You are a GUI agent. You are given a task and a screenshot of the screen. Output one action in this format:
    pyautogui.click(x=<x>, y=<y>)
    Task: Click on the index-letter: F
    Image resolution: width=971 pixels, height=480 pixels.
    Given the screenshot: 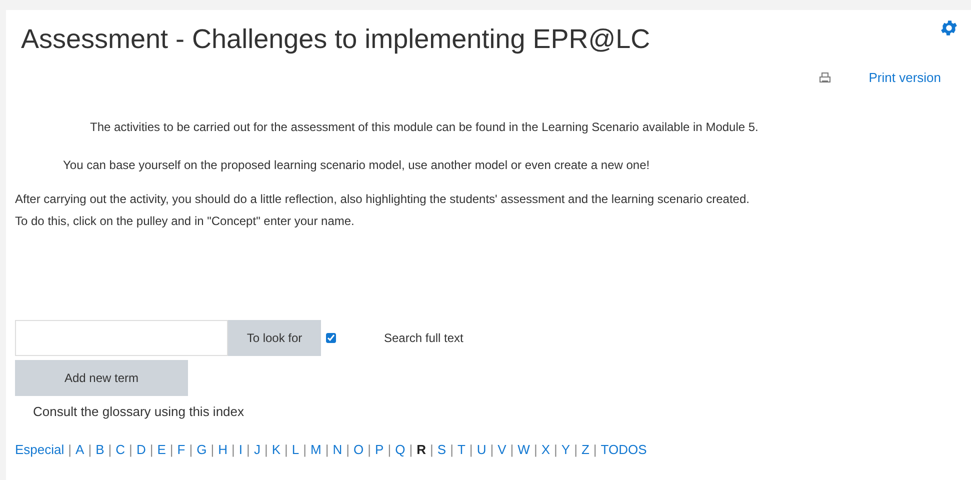 What is the action you would take?
    pyautogui.click(x=181, y=450)
    